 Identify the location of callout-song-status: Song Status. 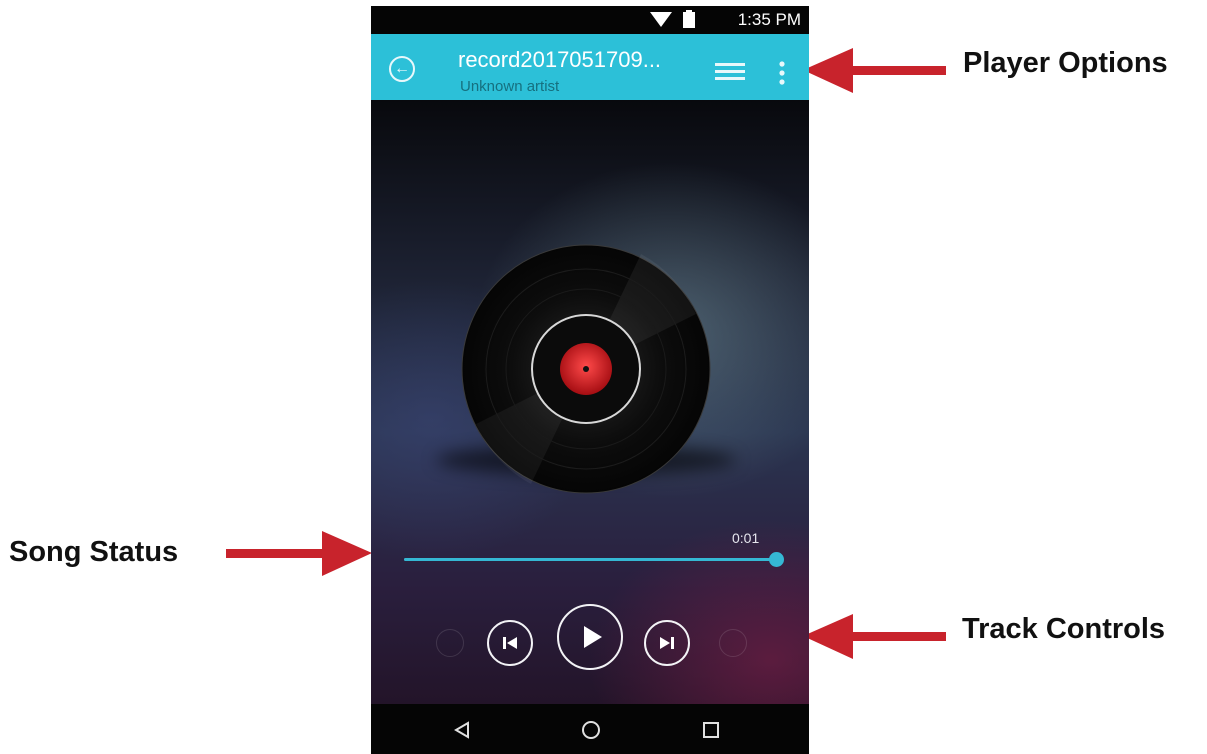
(94, 552).